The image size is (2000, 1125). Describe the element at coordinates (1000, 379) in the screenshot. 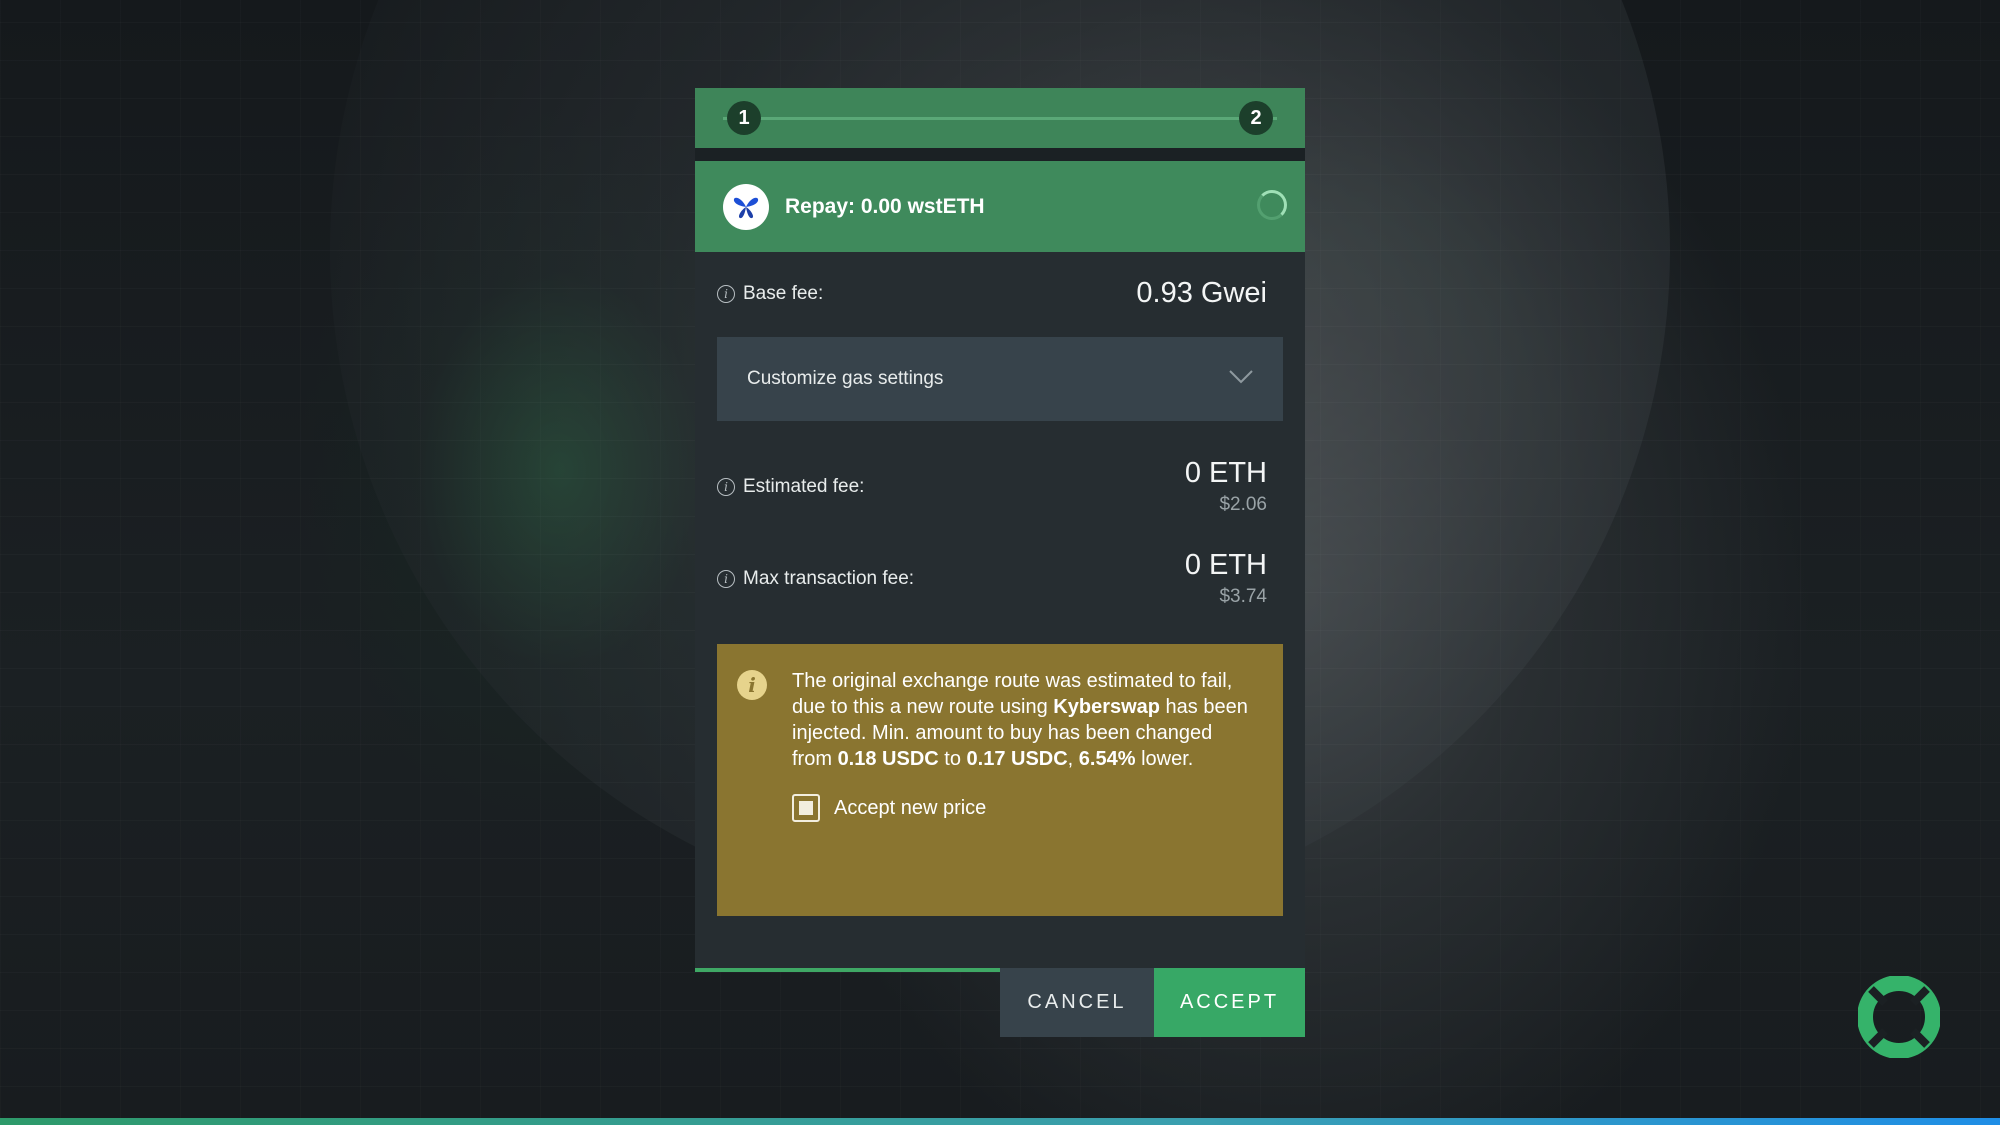

I see `customize-gas-dropdown: Customize gas settings` at that location.